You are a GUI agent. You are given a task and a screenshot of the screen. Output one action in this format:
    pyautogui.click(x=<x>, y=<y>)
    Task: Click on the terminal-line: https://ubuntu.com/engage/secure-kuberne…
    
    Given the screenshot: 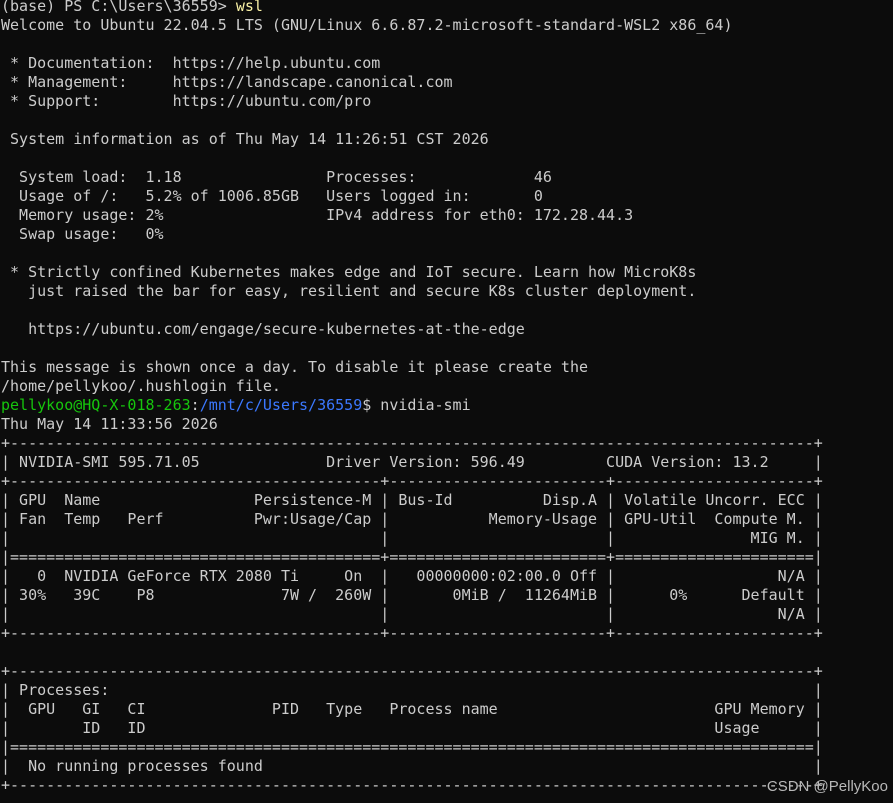 What is the action you would take?
    pyautogui.click(x=447, y=329)
    